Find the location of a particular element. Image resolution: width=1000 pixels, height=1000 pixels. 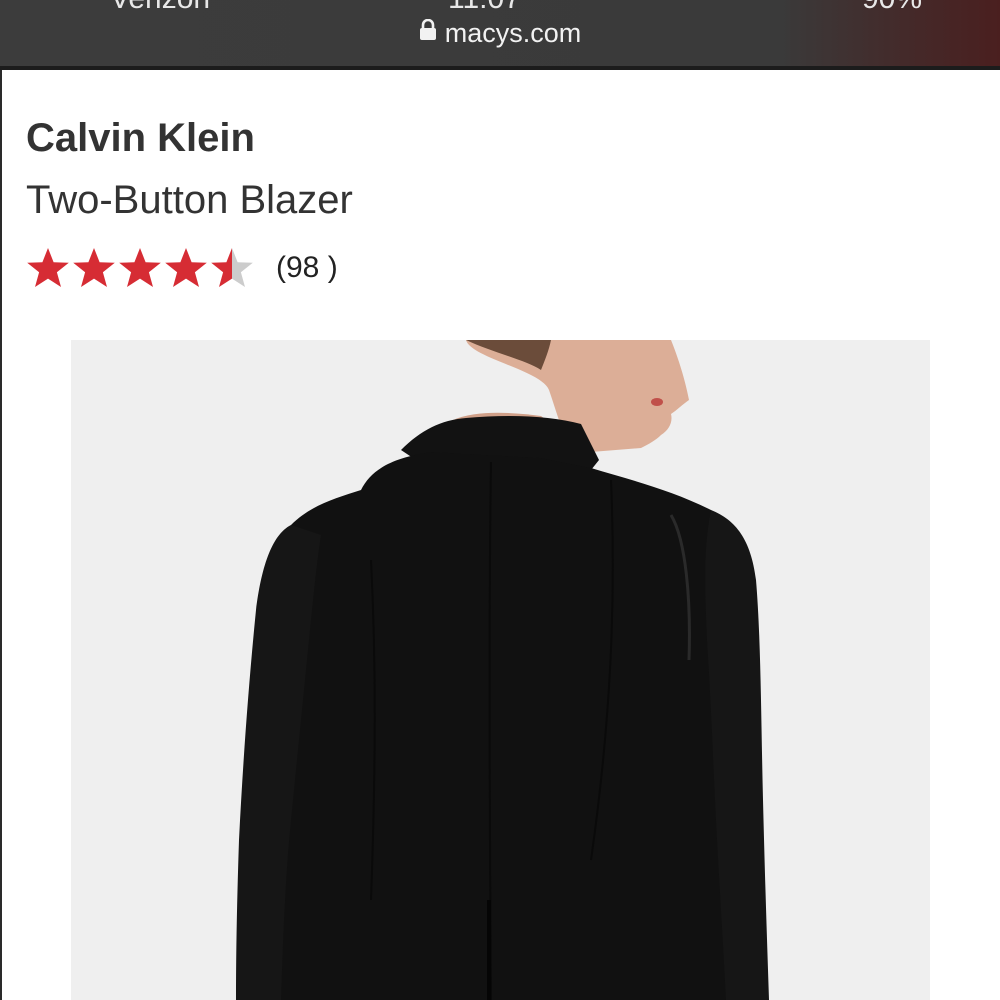

browser-bar: Verizon 11:07 90% macys.com is located at coordinates (500, 33).